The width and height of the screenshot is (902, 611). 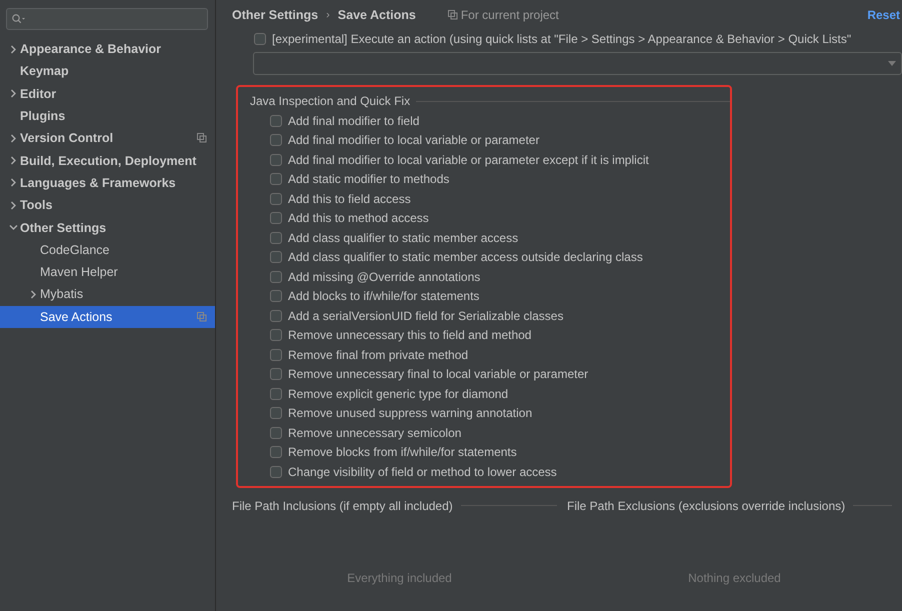 What do you see at coordinates (892, 63) in the screenshot?
I see `dropdown-arrow-icon` at bounding box center [892, 63].